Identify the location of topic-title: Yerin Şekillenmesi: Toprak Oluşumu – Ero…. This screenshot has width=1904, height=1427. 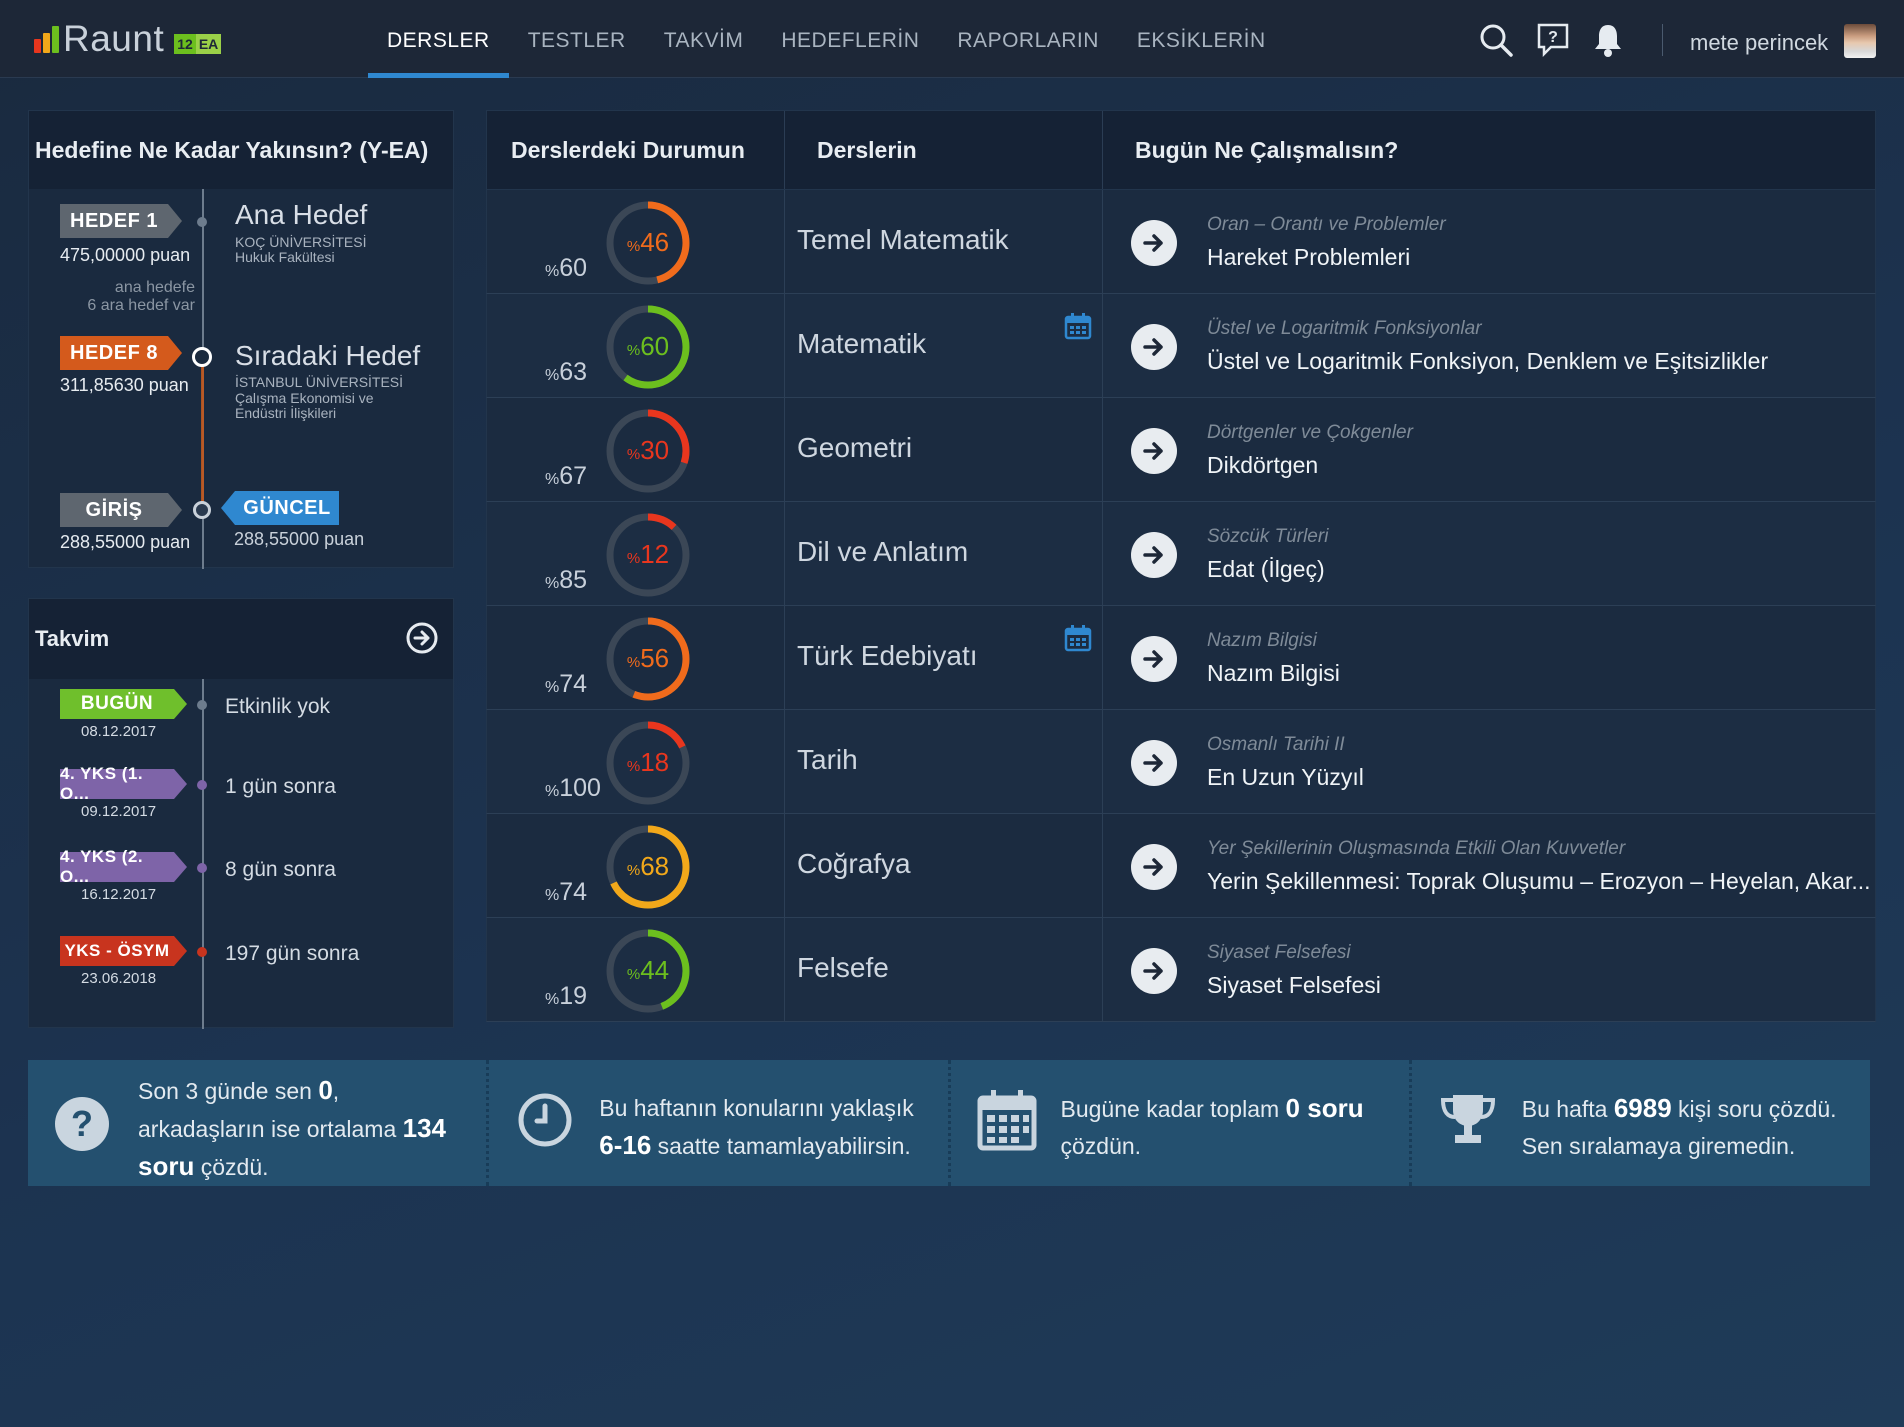
(1539, 881).